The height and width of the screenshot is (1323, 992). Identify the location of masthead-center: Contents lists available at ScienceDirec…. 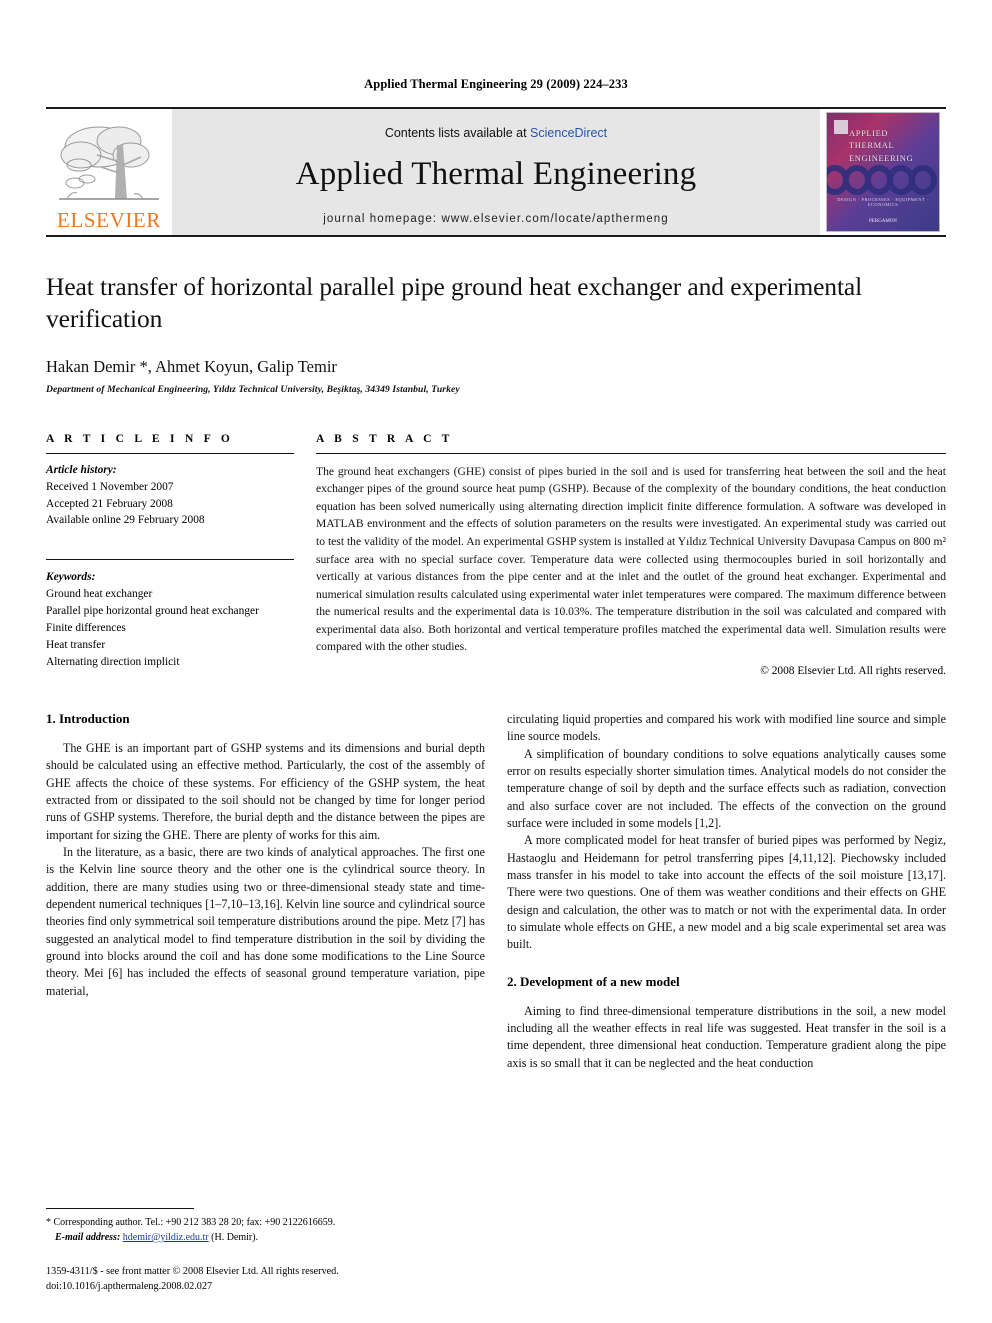
(496, 172).